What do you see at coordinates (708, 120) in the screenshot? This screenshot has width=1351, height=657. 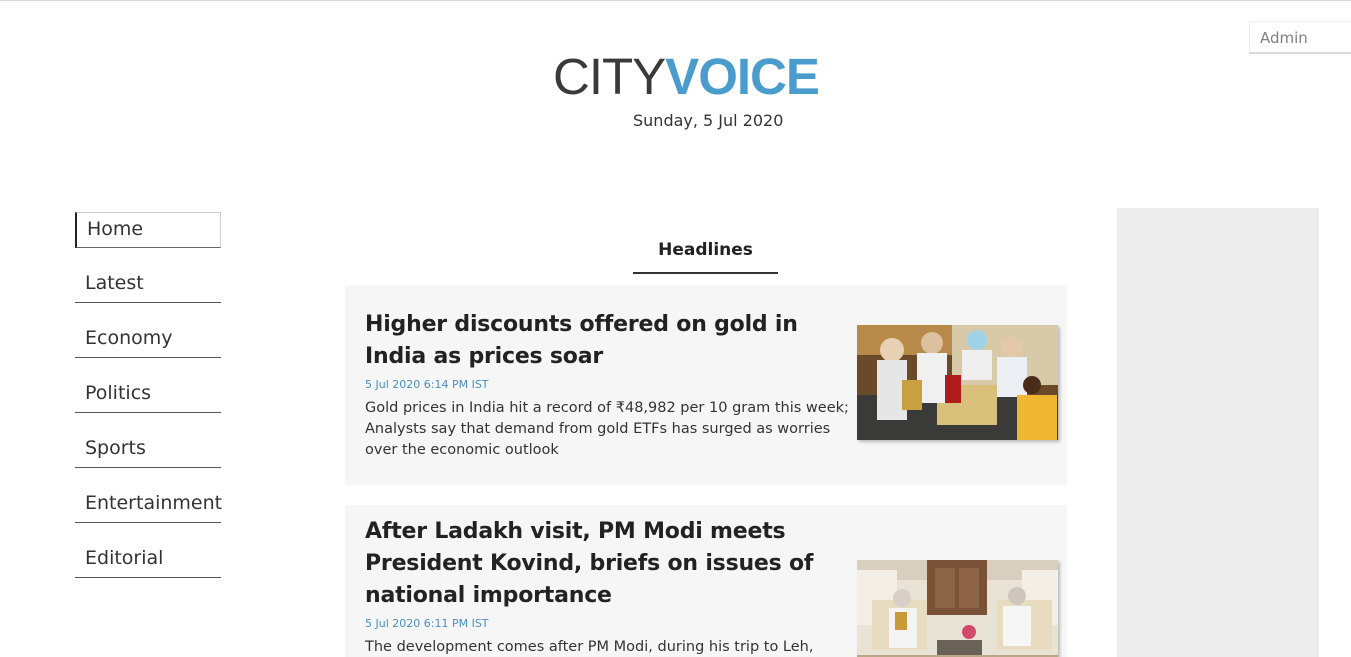 I see `current-date: Sunday, 5 Jul 2020` at bounding box center [708, 120].